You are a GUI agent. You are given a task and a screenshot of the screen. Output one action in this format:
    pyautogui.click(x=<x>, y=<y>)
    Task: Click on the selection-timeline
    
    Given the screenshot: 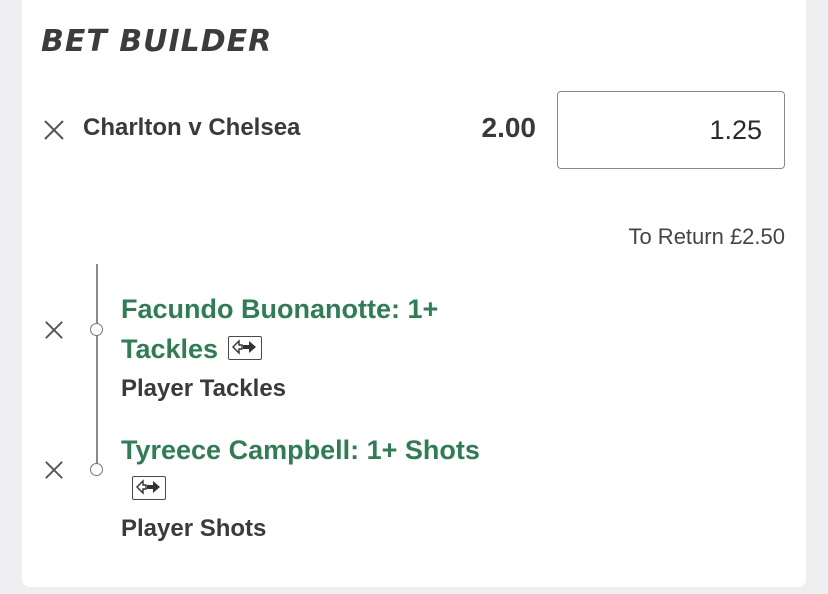 What is the action you would take?
    pyautogui.click(x=97, y=367)
    